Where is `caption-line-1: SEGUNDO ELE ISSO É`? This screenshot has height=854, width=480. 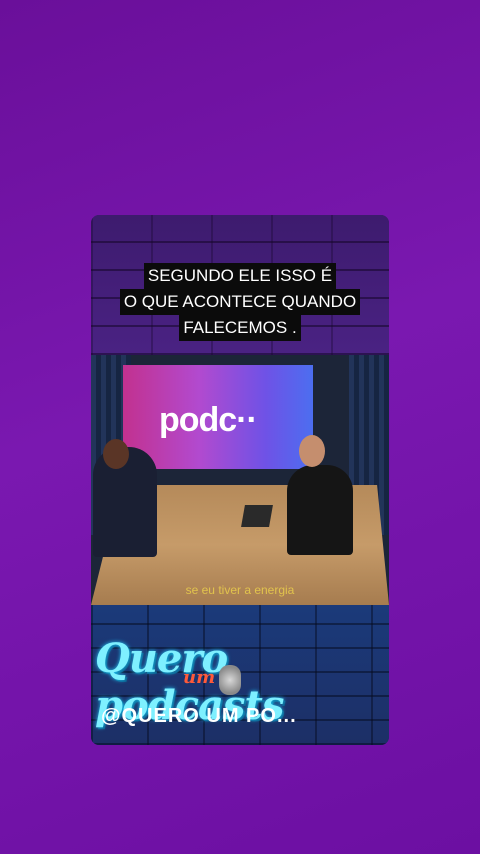 caption-line-1: SEGUNDO ELE ISSO É is located at coordinates (240, 276).